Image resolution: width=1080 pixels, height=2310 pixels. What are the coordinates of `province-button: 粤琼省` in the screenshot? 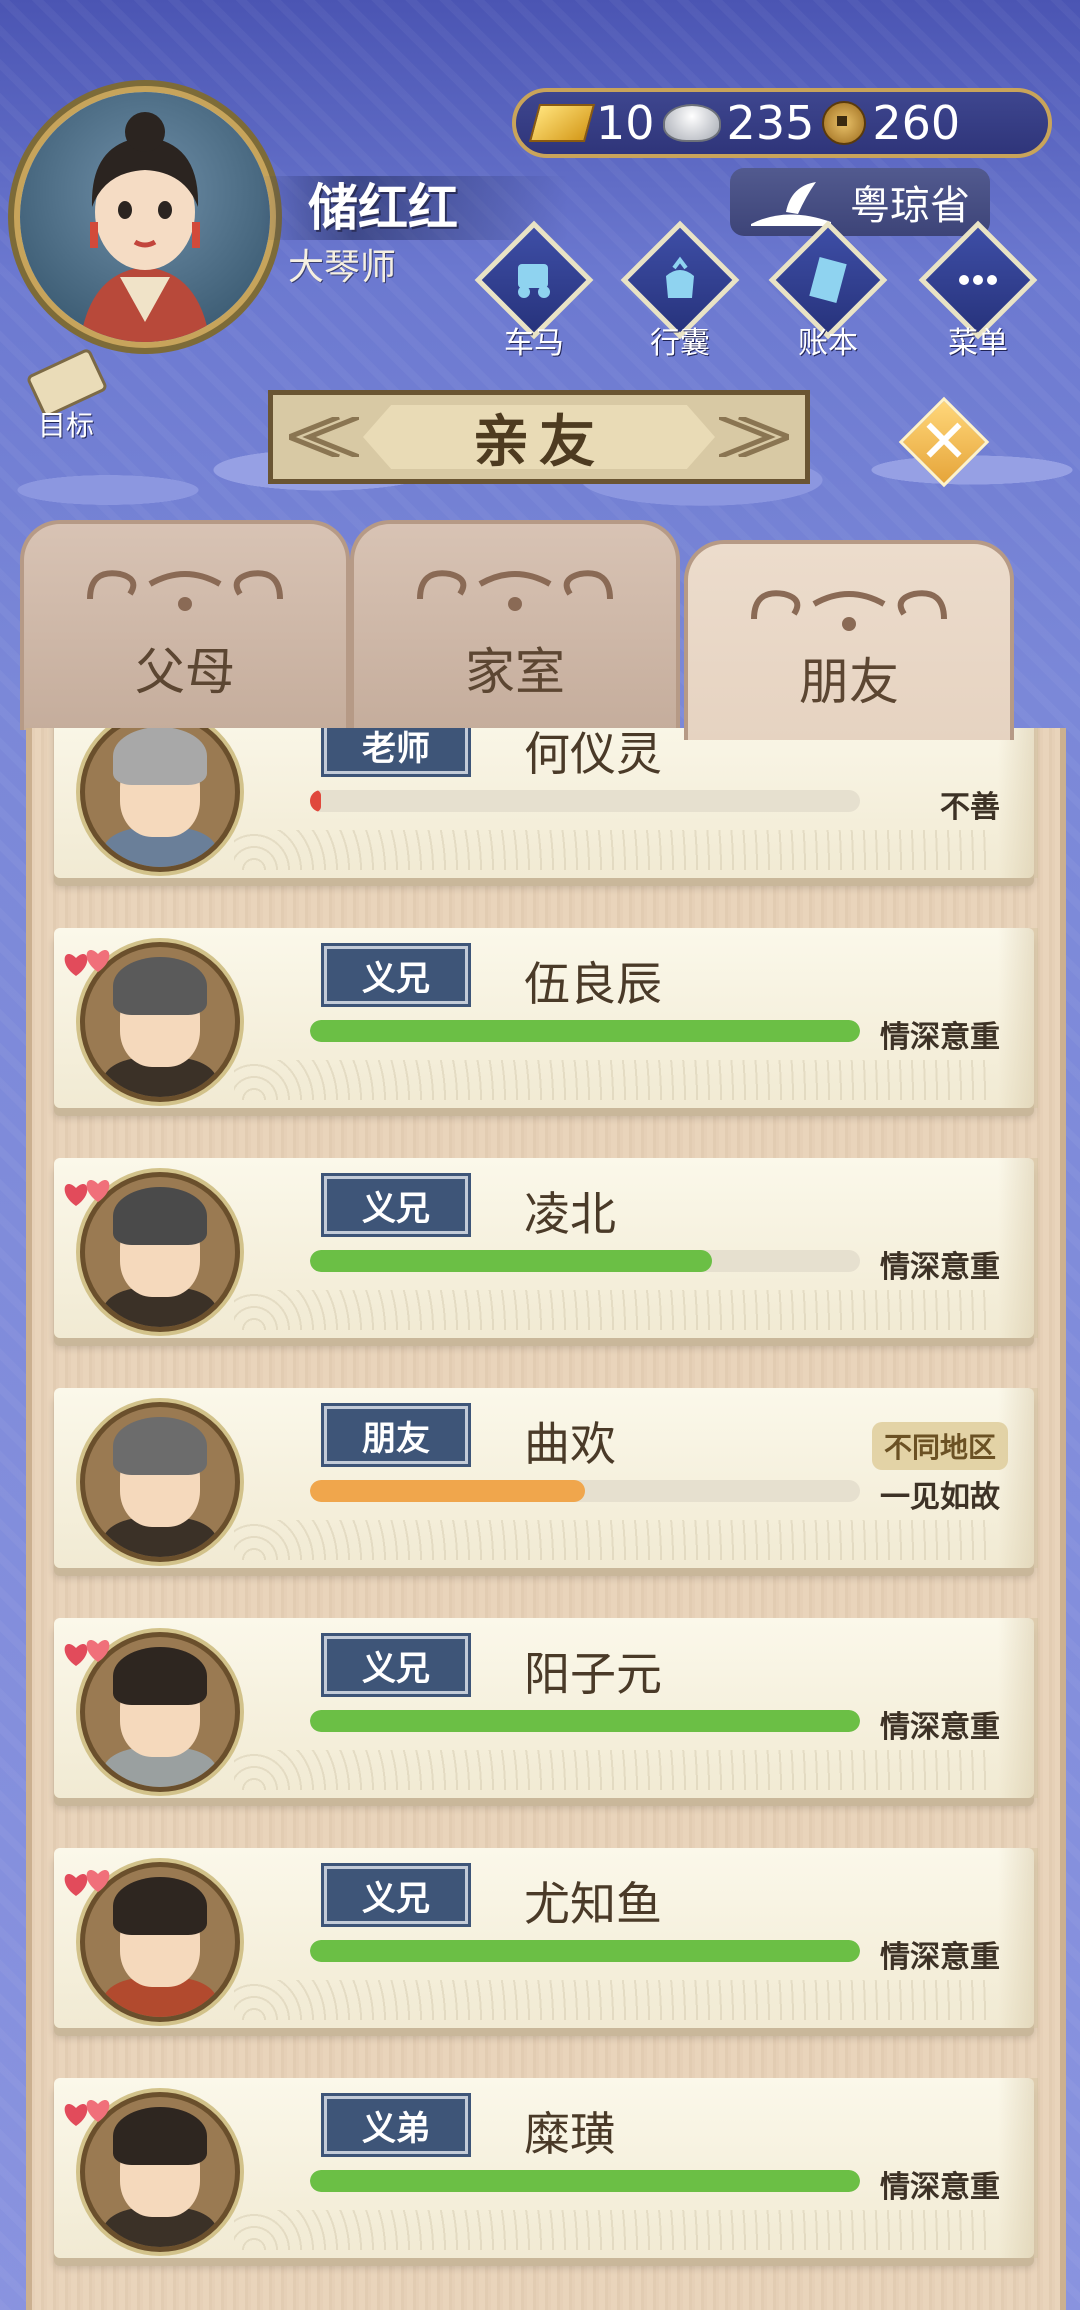 It's located at (860, 202).